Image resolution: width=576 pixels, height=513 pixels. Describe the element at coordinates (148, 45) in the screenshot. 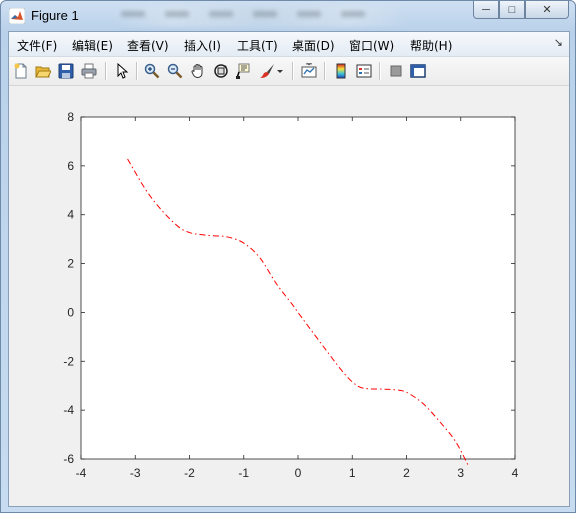

I see `menu-view: 查看(V)` at that location.